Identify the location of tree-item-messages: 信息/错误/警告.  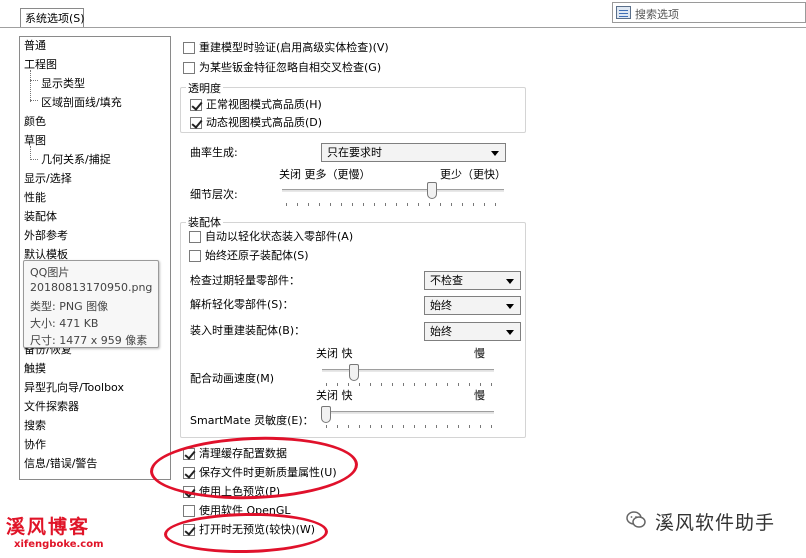
(60, 464).